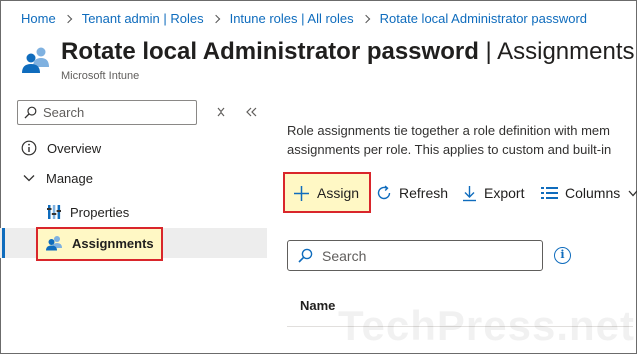 This screenshot has width=637, height=354. I want to click on sidebar-item-overview: Overview, so click(133, 148).